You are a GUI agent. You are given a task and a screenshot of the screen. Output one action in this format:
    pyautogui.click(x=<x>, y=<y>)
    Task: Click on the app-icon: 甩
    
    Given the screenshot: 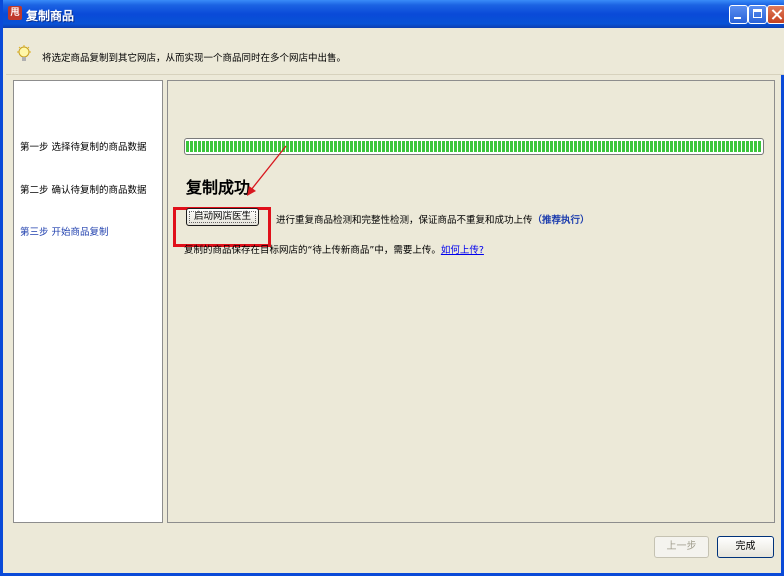 What is the action you would take?
    pyautogui.click(x=15, y=13)
    